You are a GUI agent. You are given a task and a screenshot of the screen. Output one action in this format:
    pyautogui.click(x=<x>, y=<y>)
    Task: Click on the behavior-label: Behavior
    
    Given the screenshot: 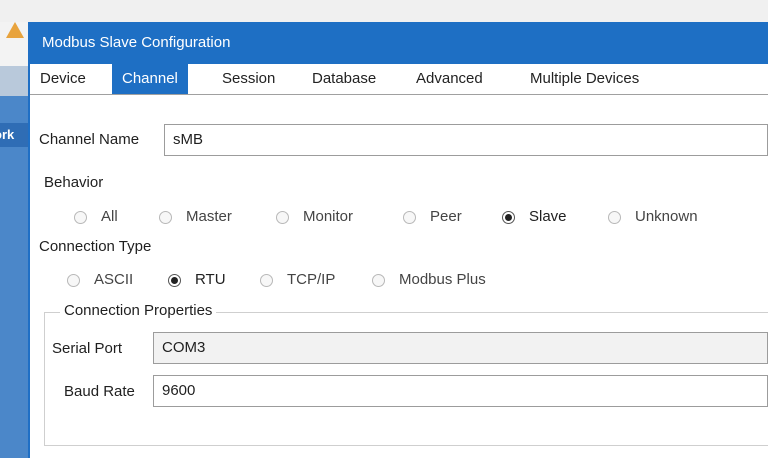 What is the action you would take?
    pyautogui.click(x=74, y=182)
    